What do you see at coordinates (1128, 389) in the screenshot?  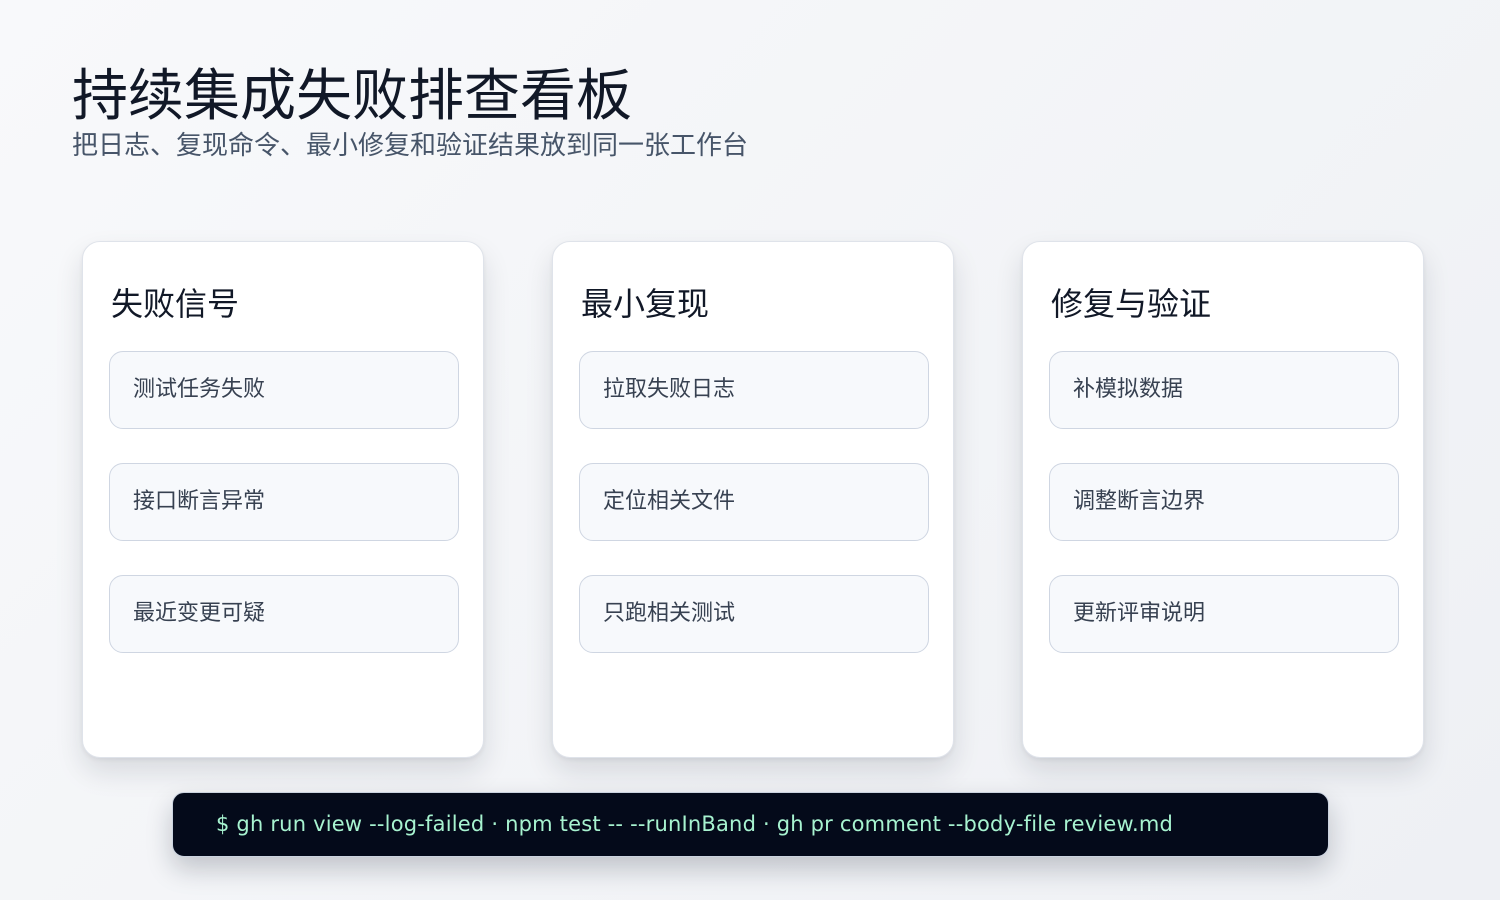 I see `task-label: 补模拟数据` at bounding box center [1128, 389].